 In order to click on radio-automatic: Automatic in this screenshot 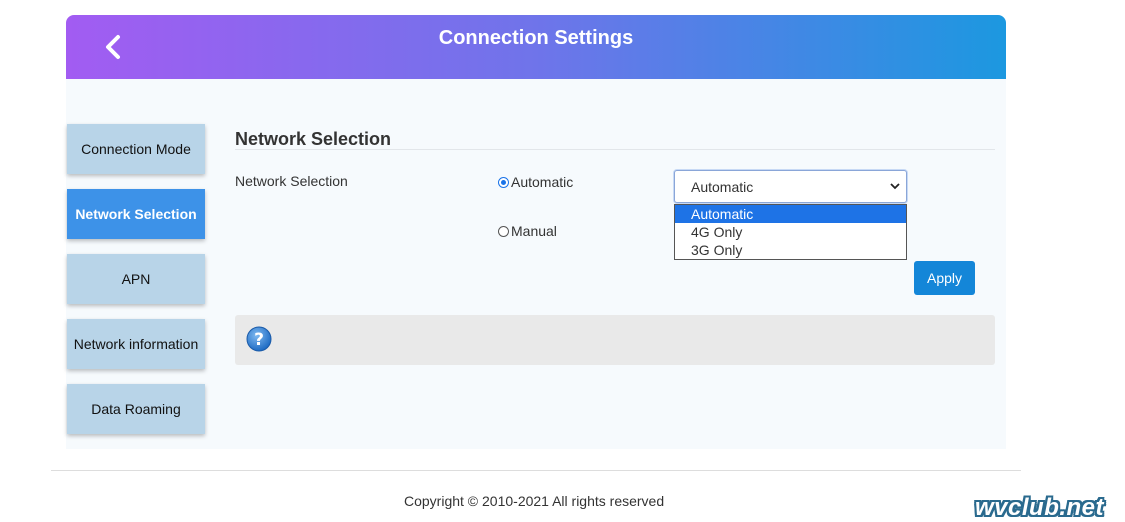, I will do `click(535, 182)`.